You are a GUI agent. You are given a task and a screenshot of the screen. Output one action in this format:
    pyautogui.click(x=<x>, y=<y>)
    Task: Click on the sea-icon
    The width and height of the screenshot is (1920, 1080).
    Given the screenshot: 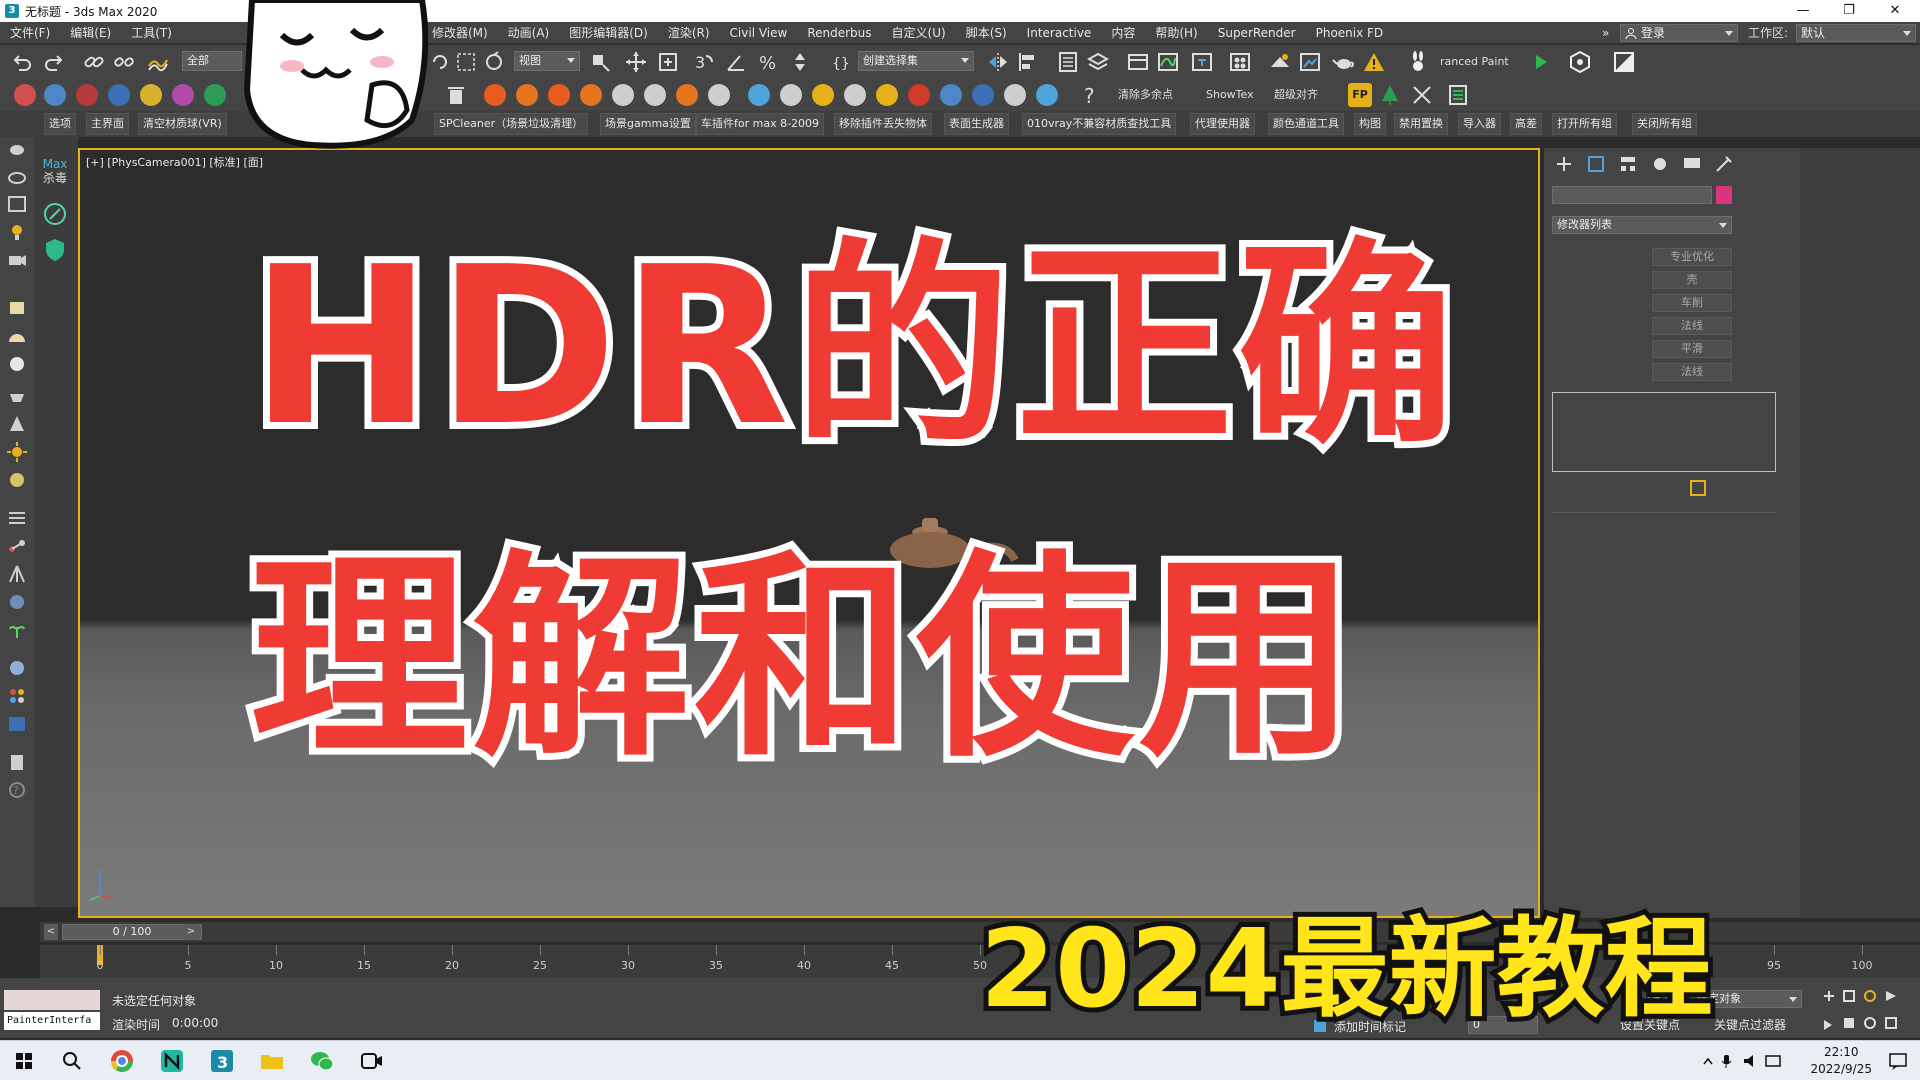 What is the action you would take?
    pyautogui.click(x=1047, y=95)
    